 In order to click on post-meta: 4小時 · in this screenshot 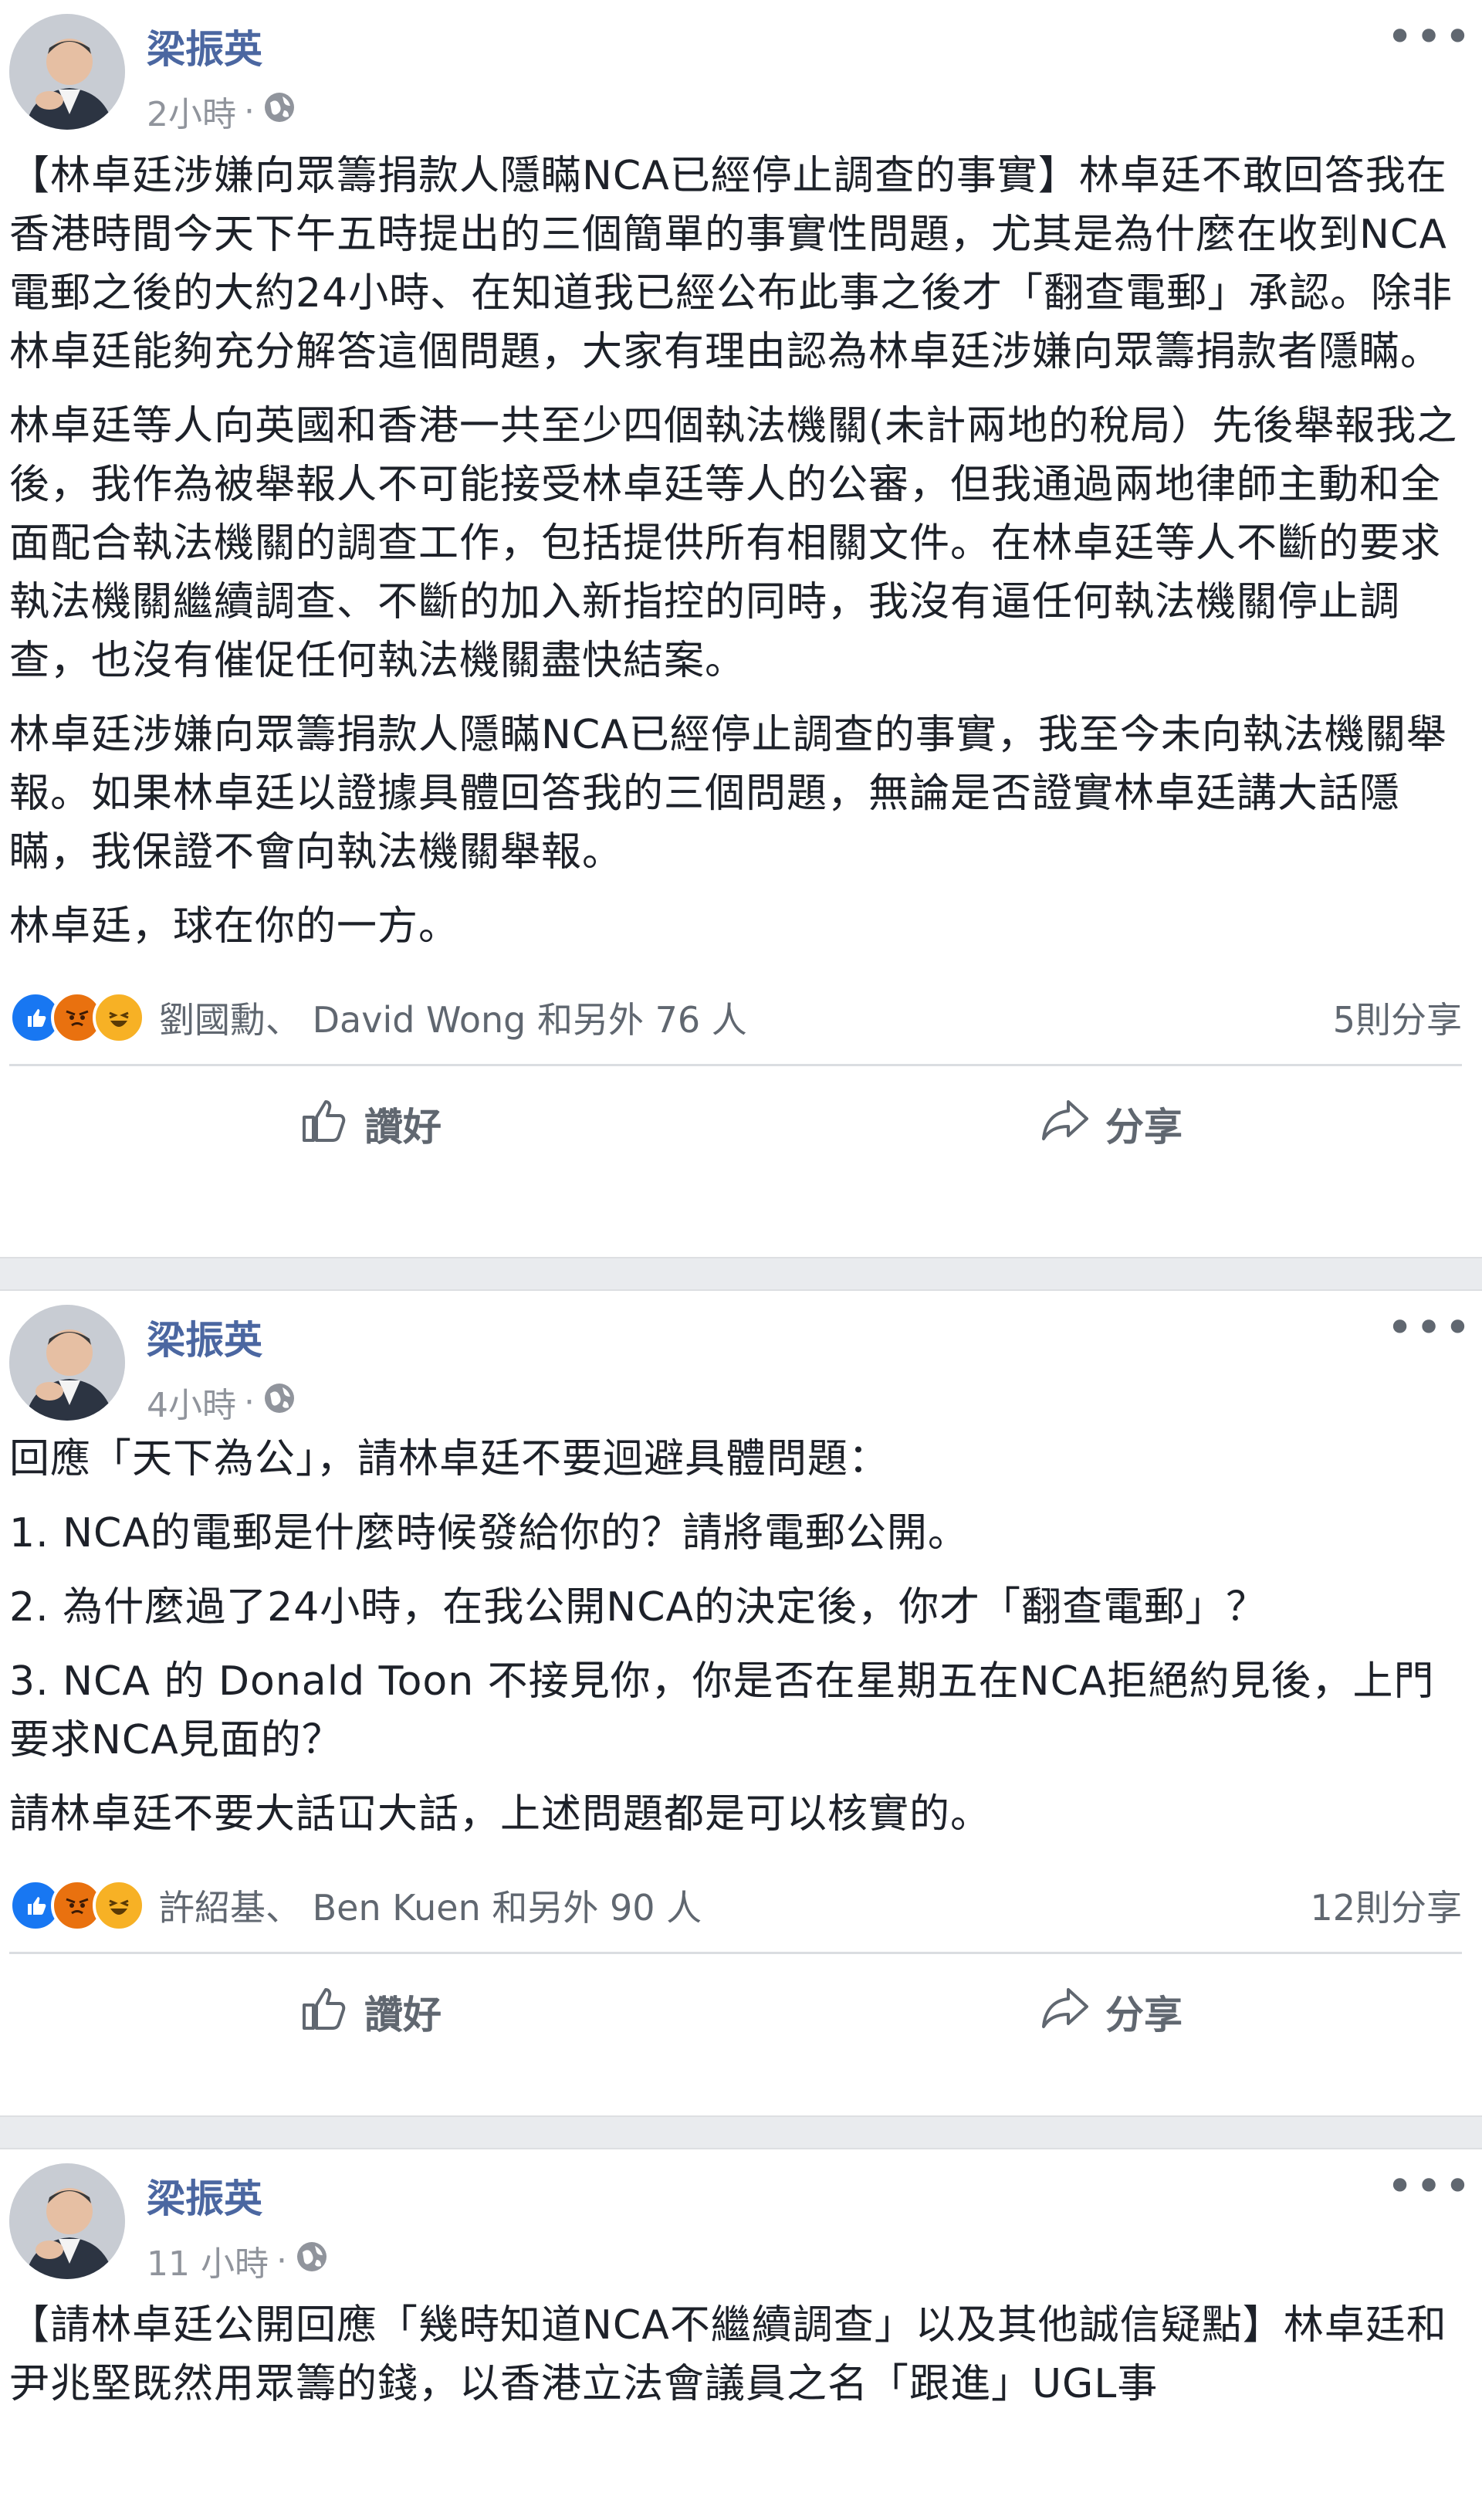, I will do `click(221, 1402)`.